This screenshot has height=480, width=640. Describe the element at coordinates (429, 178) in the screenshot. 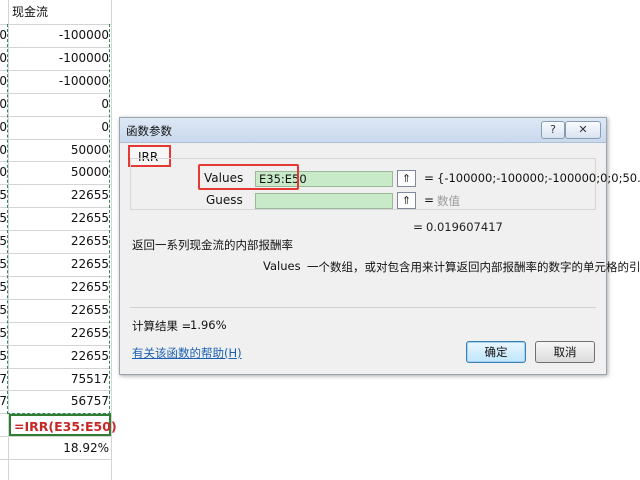

I see `values-equals: =` at that location.